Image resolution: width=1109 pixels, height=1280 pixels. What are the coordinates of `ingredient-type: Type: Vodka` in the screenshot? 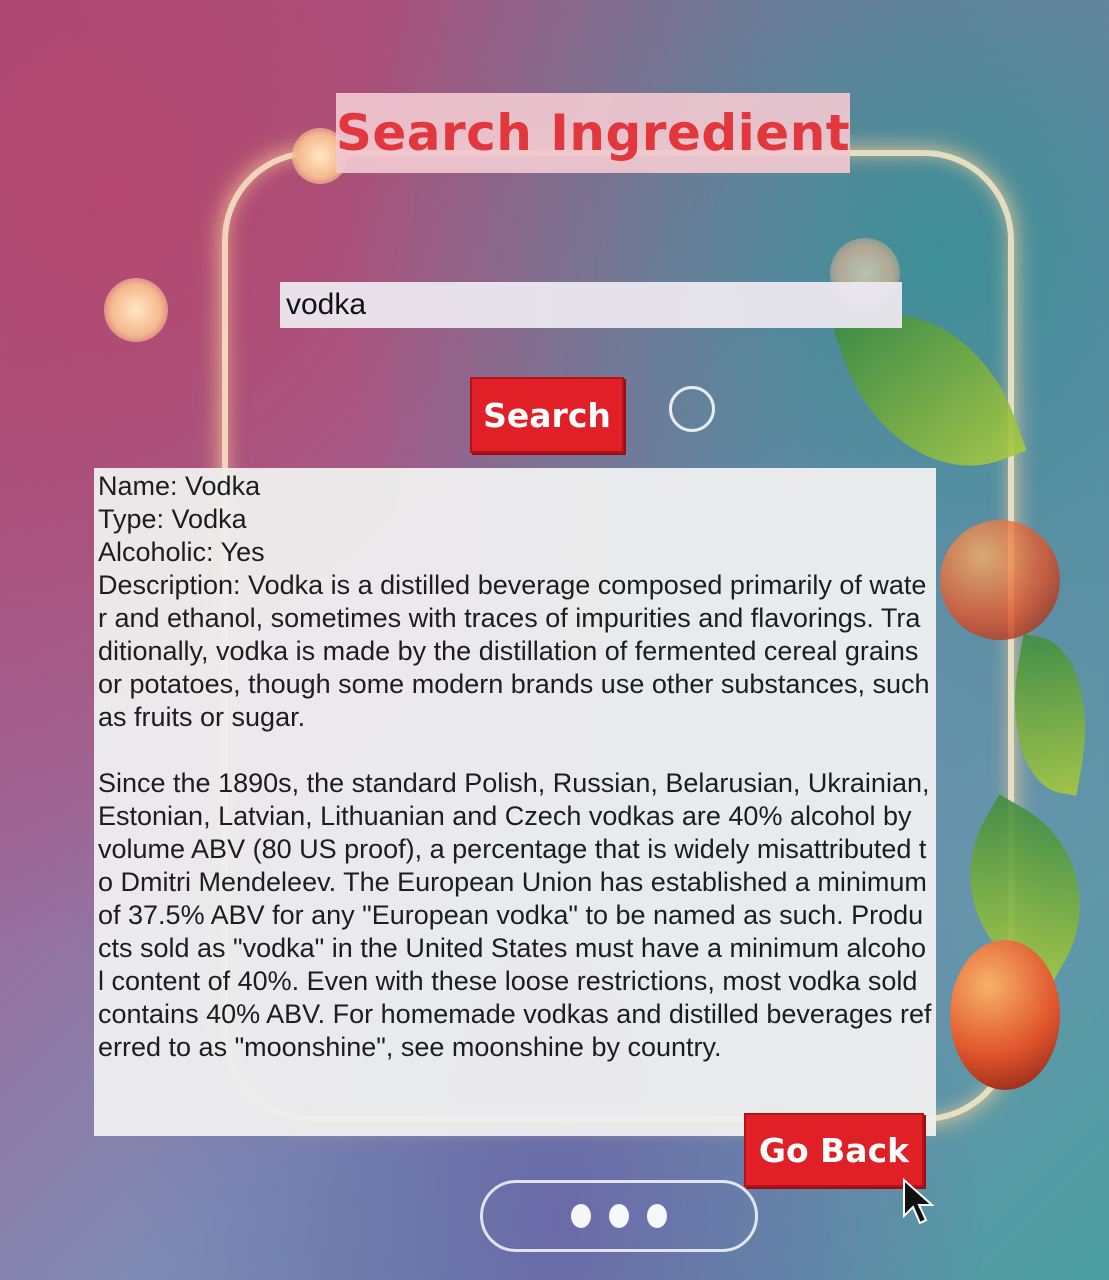 It's located at (172, 519).